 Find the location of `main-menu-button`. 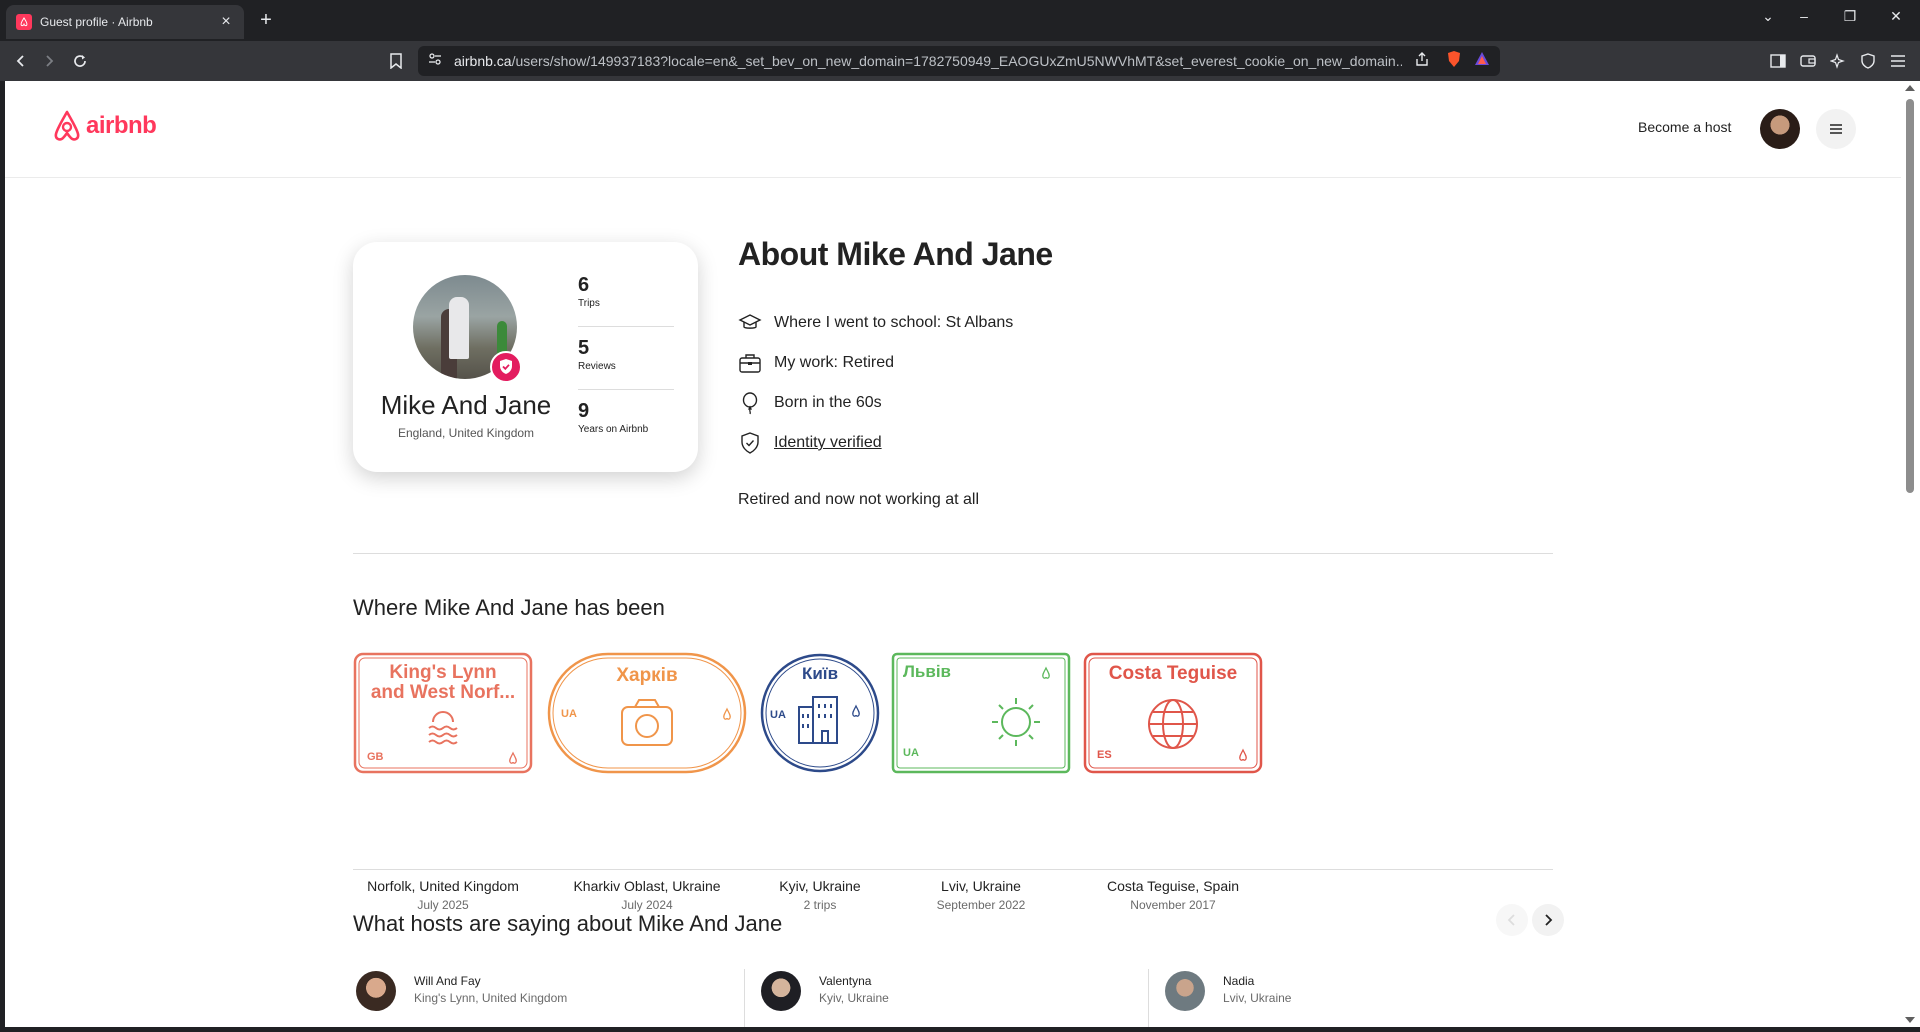

main-menu-button is located at coordinates (1836, 129).